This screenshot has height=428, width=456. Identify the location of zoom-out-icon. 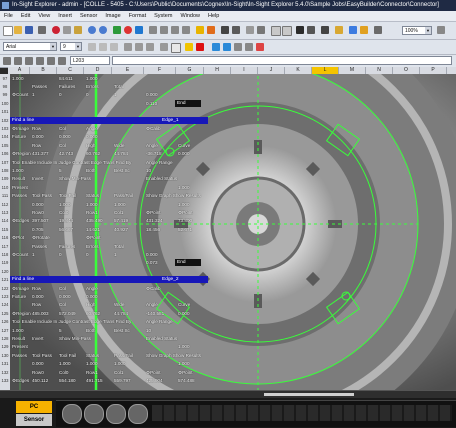
(164, 30).